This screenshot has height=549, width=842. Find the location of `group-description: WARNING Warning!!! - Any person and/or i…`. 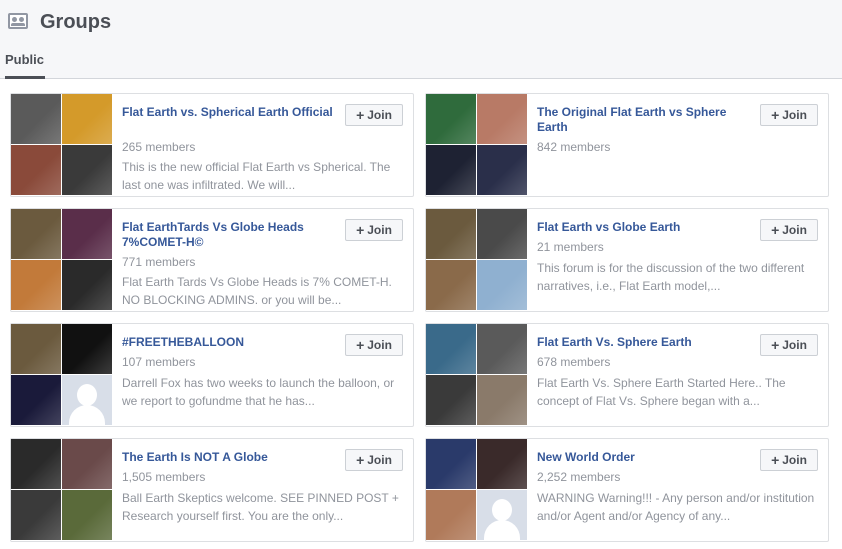

group-description: WARNING Warning!!! - Any person and/or i… is located at coordinates (676, 507).